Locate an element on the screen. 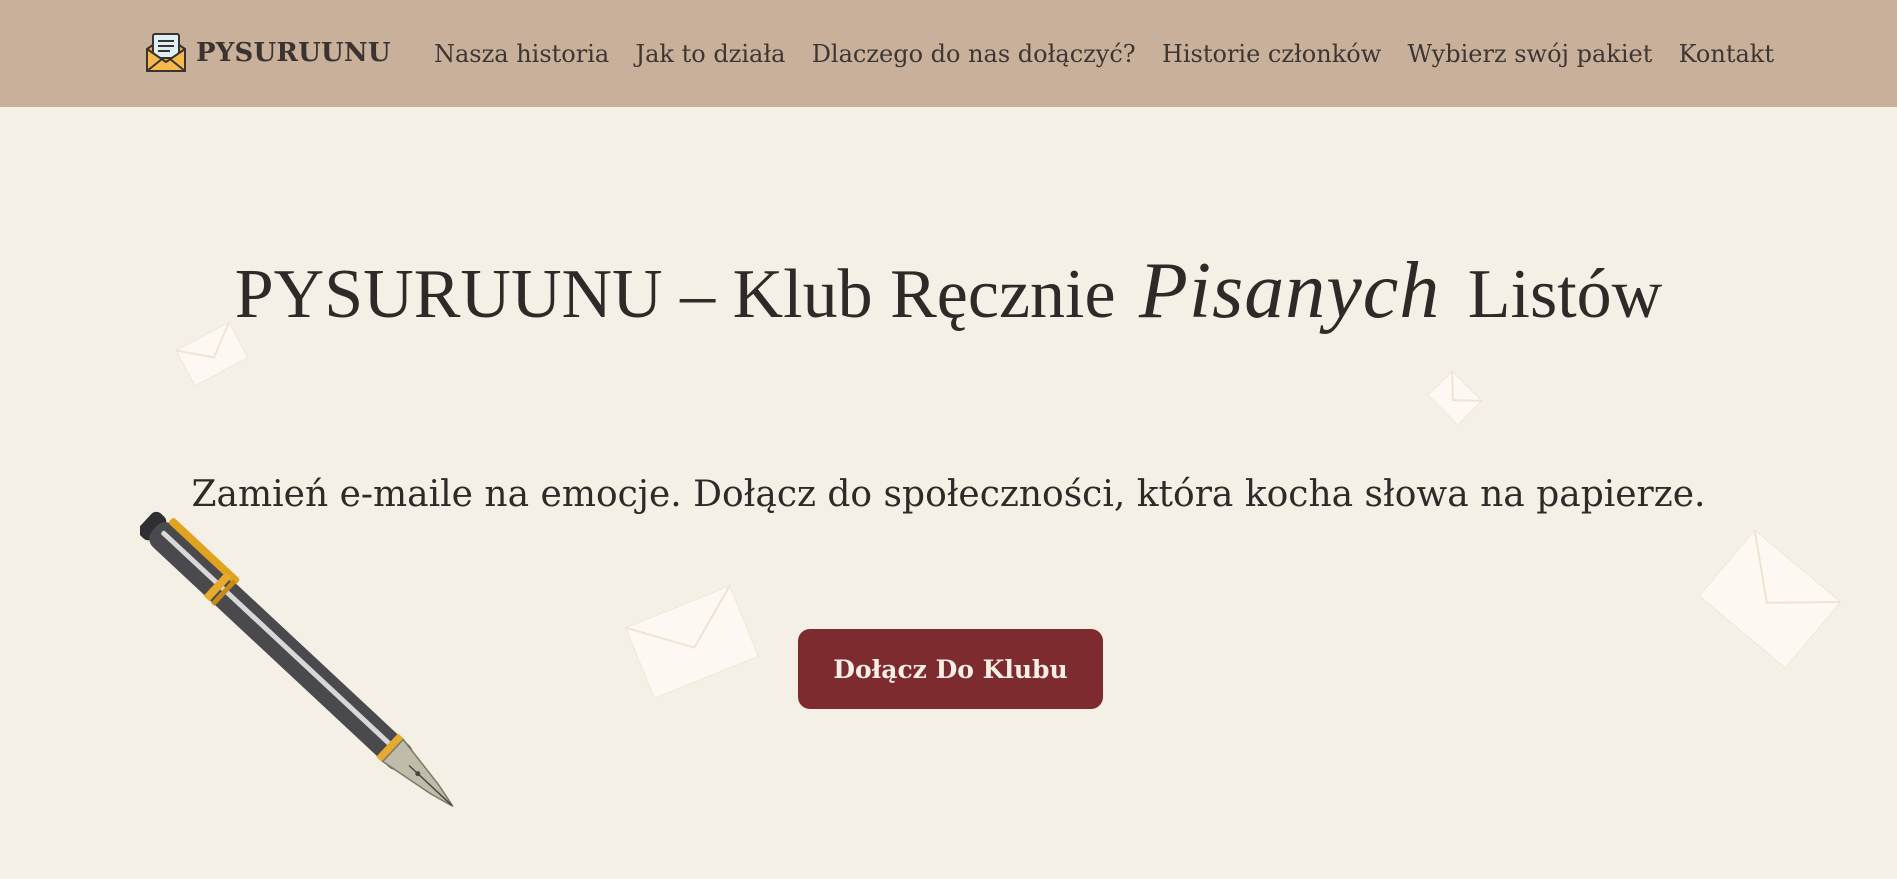  brand-name: PYSURUUNU is located at coordinates (293, 53).